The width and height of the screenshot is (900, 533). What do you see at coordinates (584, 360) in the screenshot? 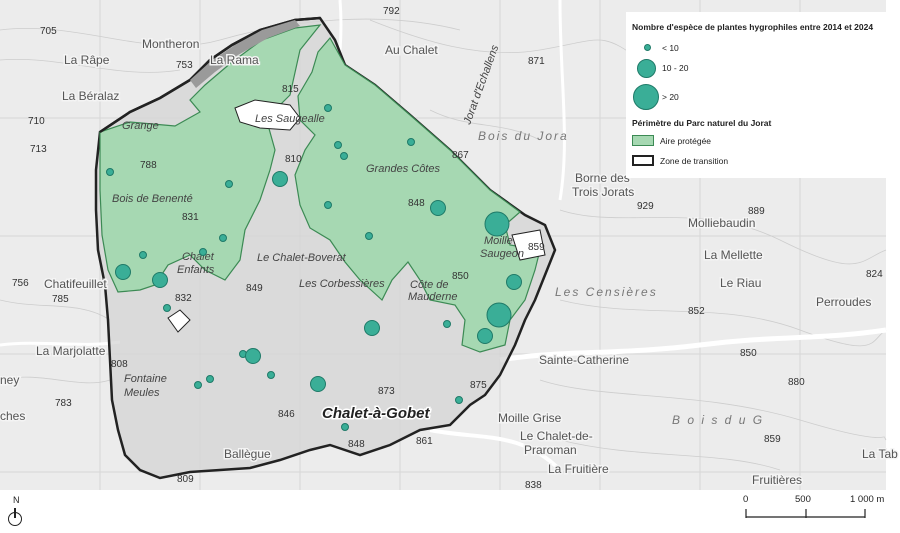
I see `label-sainte-catherine: Sainte-Catherine` at bounding box center [584, 360].